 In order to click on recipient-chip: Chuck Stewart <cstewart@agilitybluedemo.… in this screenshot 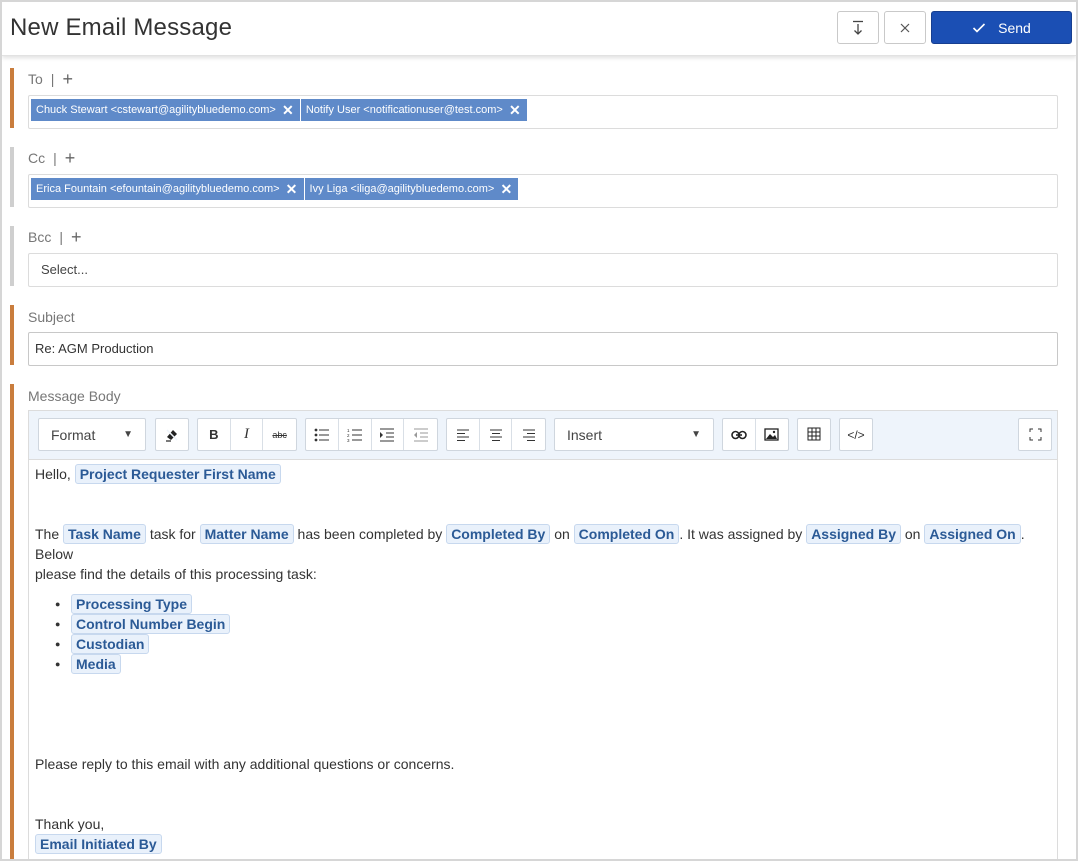, I will do `click(166, 110)`.